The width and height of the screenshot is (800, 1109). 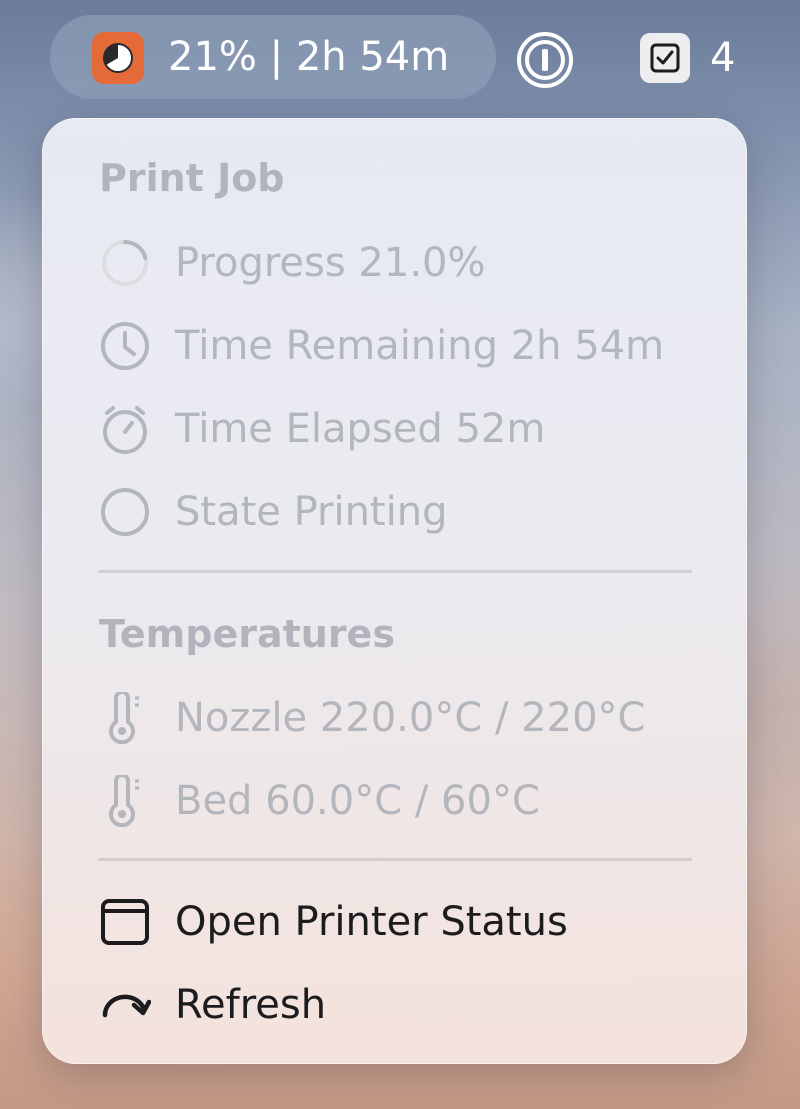 I want to click on clock-icon, so click(x=125, y=346).